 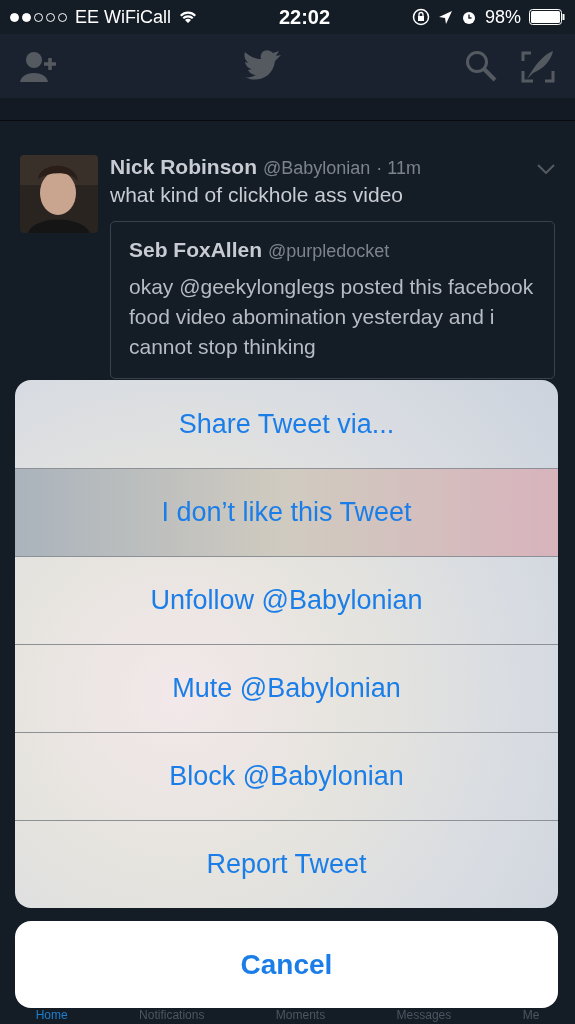 I want to click on tab-item: Messages, so click(x=424, y=1016).